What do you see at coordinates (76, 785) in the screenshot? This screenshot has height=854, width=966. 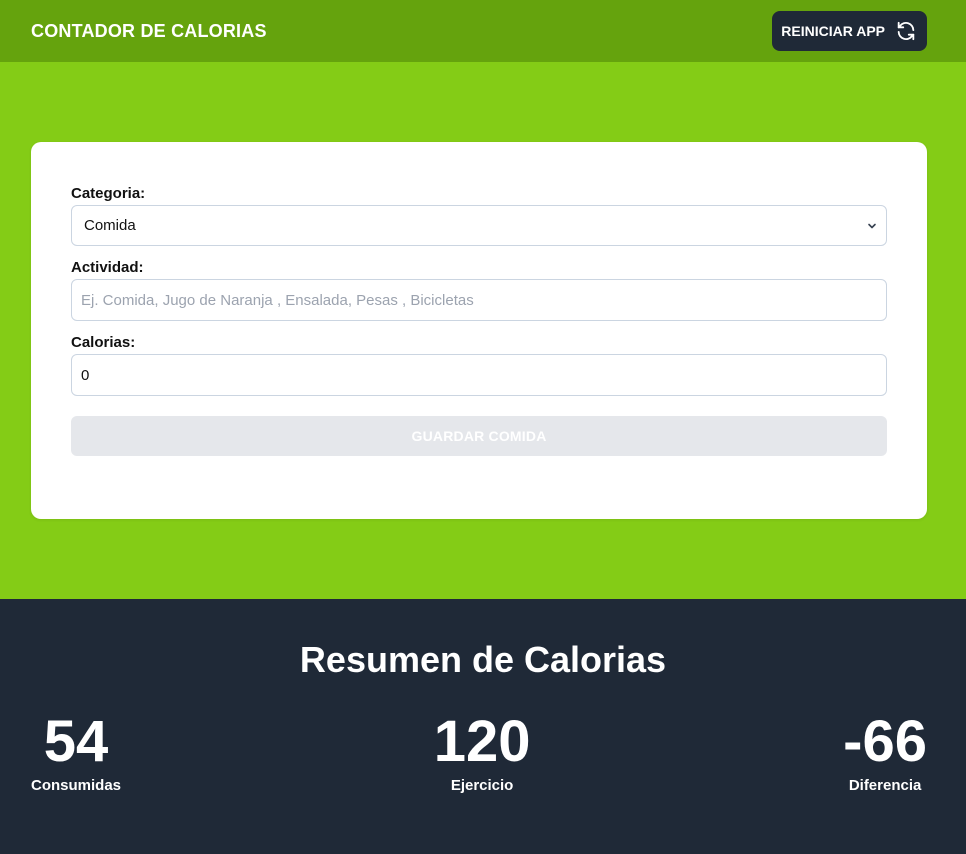 I see `stat-consumed-label: Consumidas` at bounding box center [76, 785].